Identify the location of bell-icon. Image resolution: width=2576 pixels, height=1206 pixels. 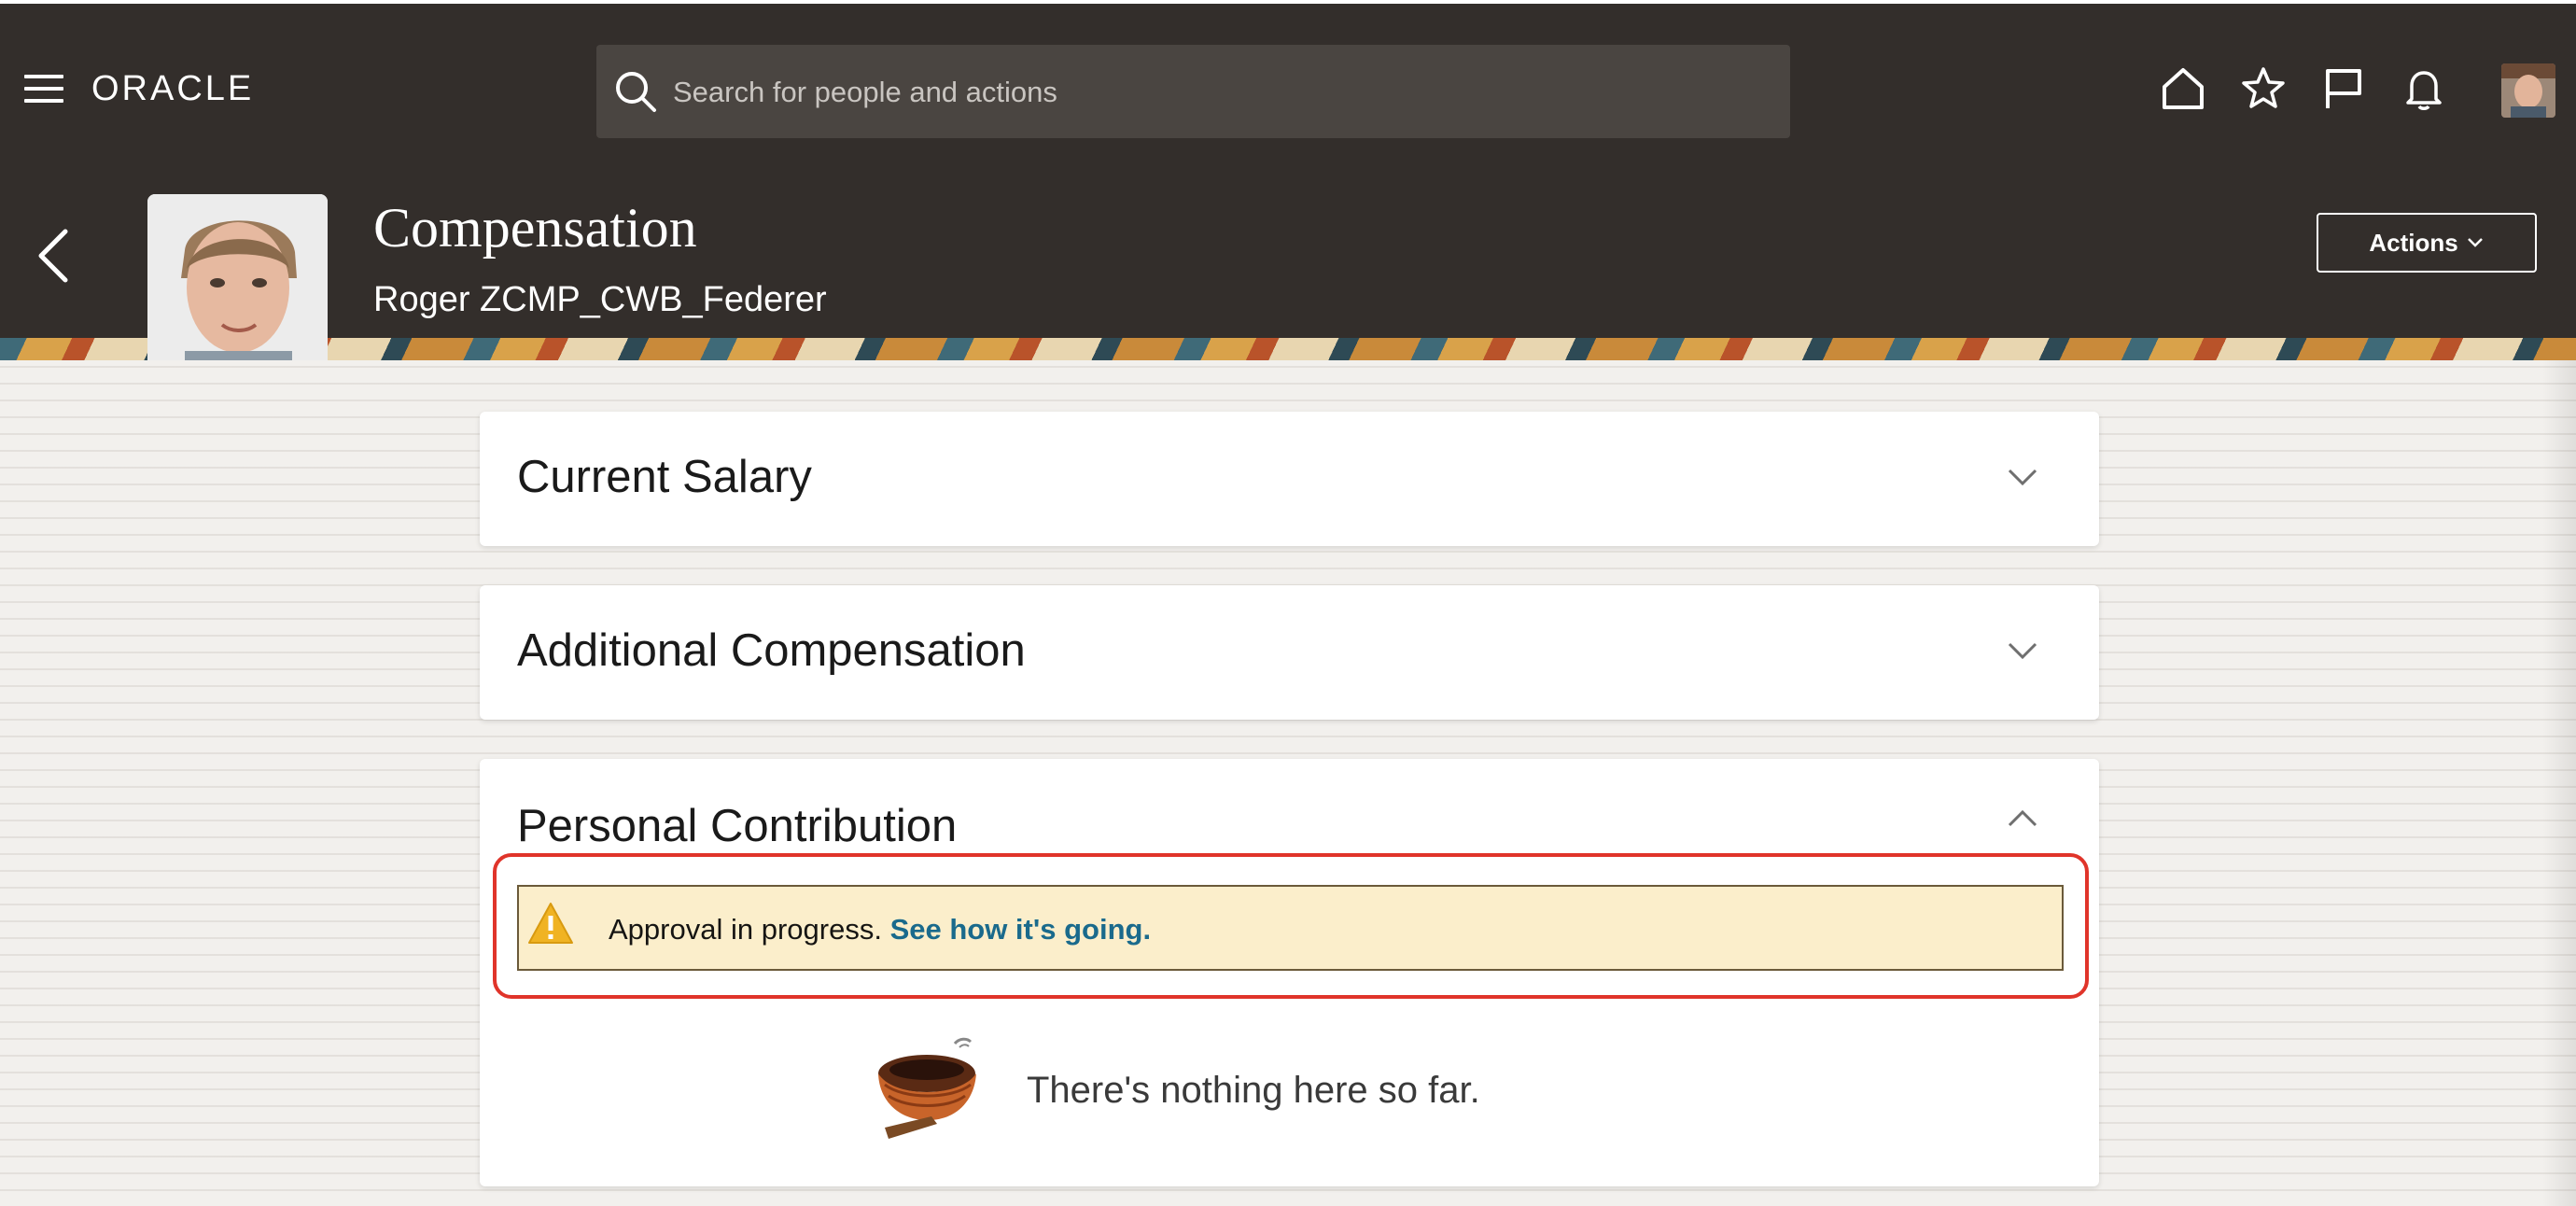
(2424, 88).